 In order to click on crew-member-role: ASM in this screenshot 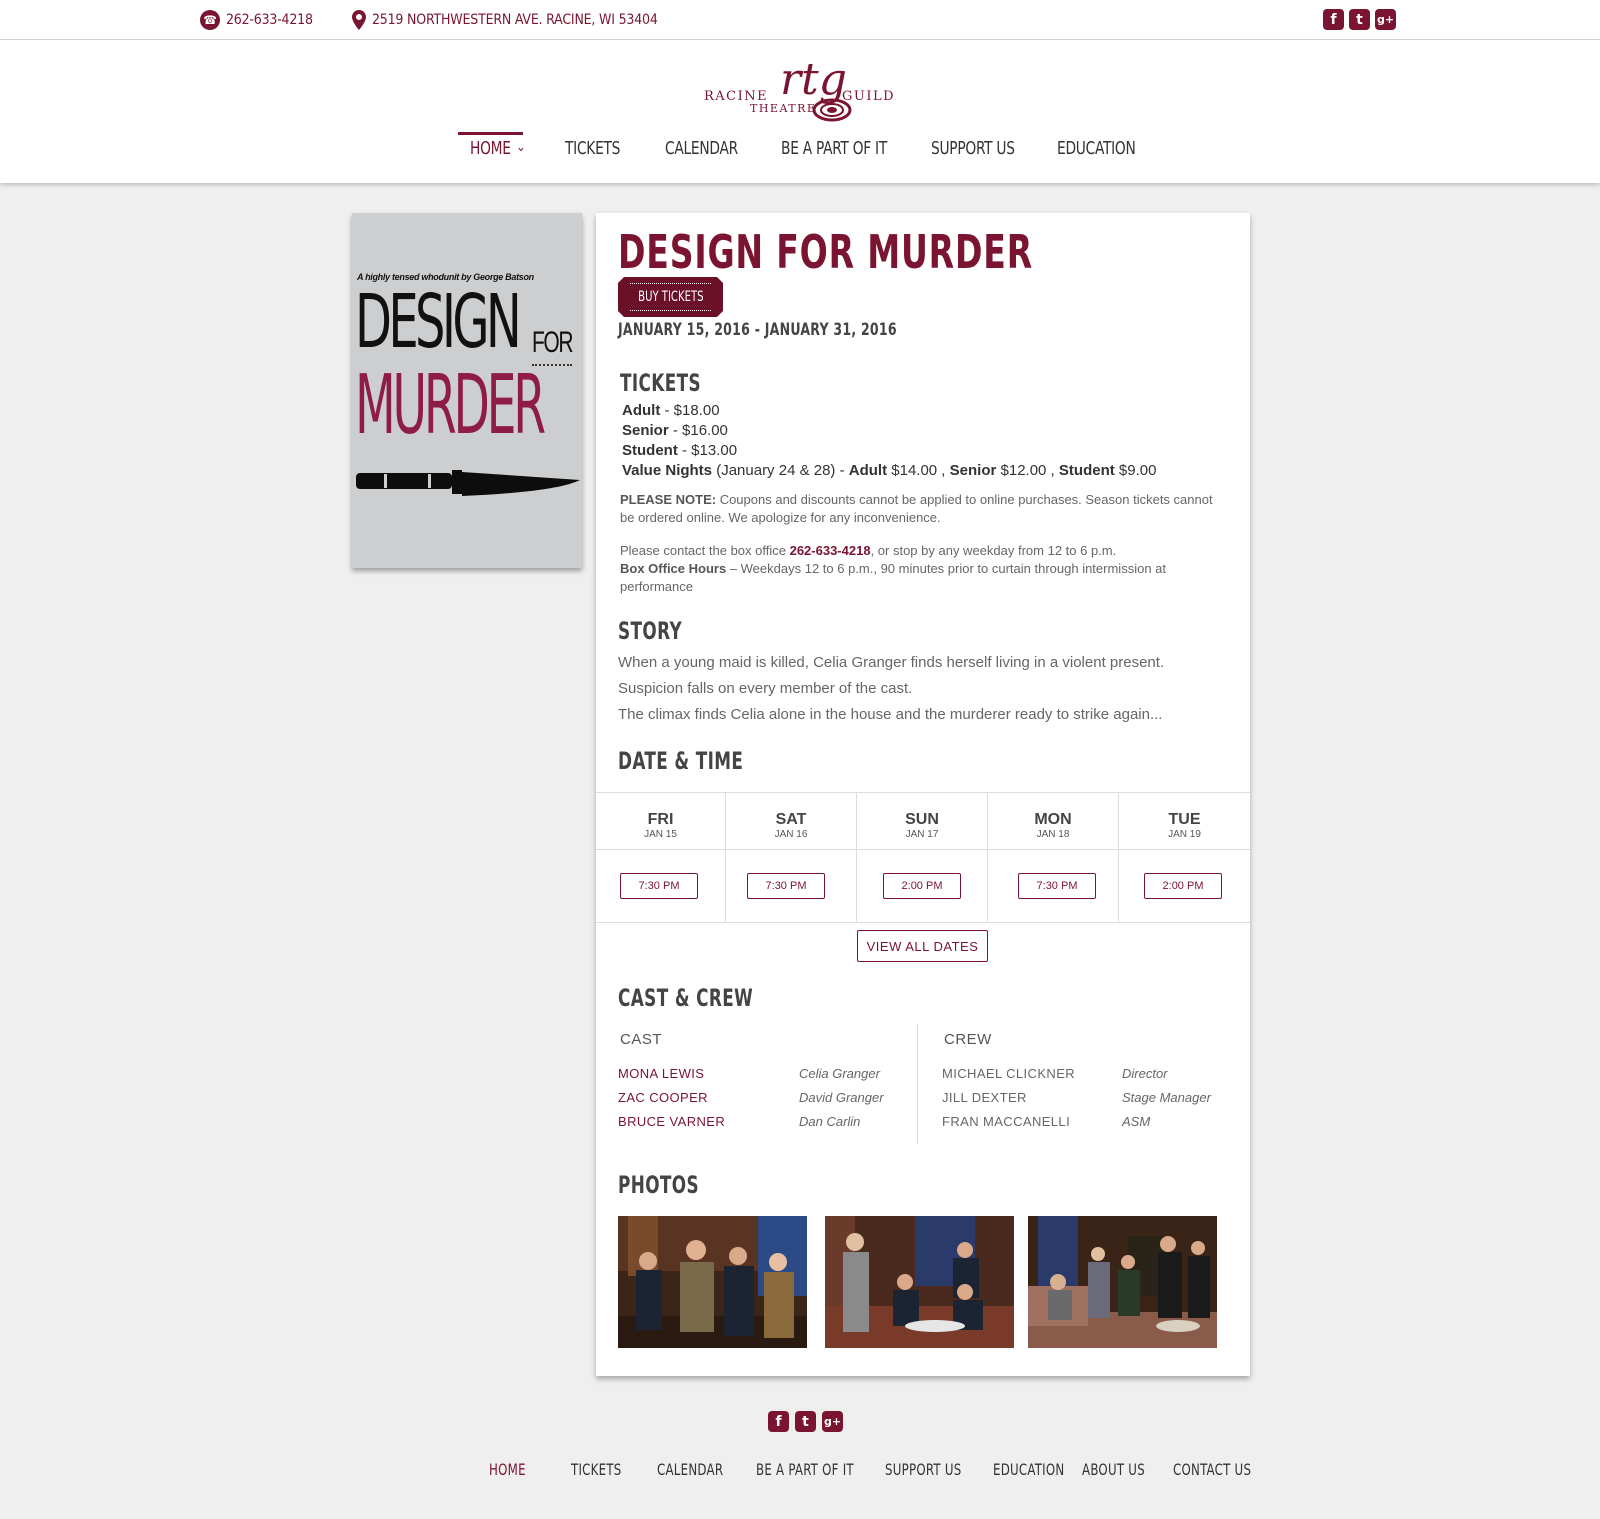, I will do `click(1136, 1121)`.